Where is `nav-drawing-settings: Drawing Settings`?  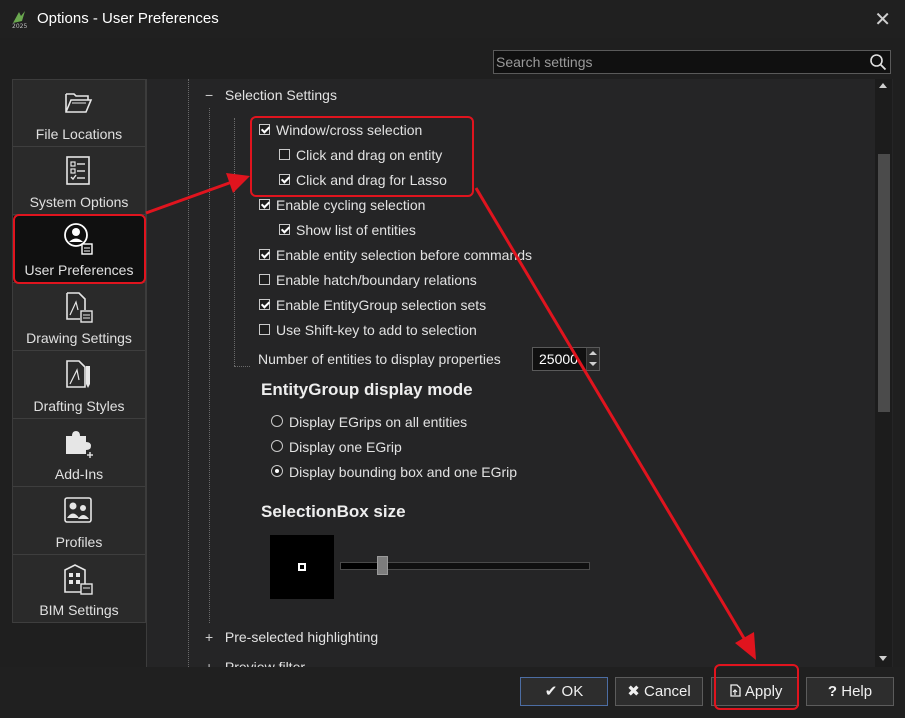
nav-drawing-settings: Drawing Settings is located at coordinates (79, 317).